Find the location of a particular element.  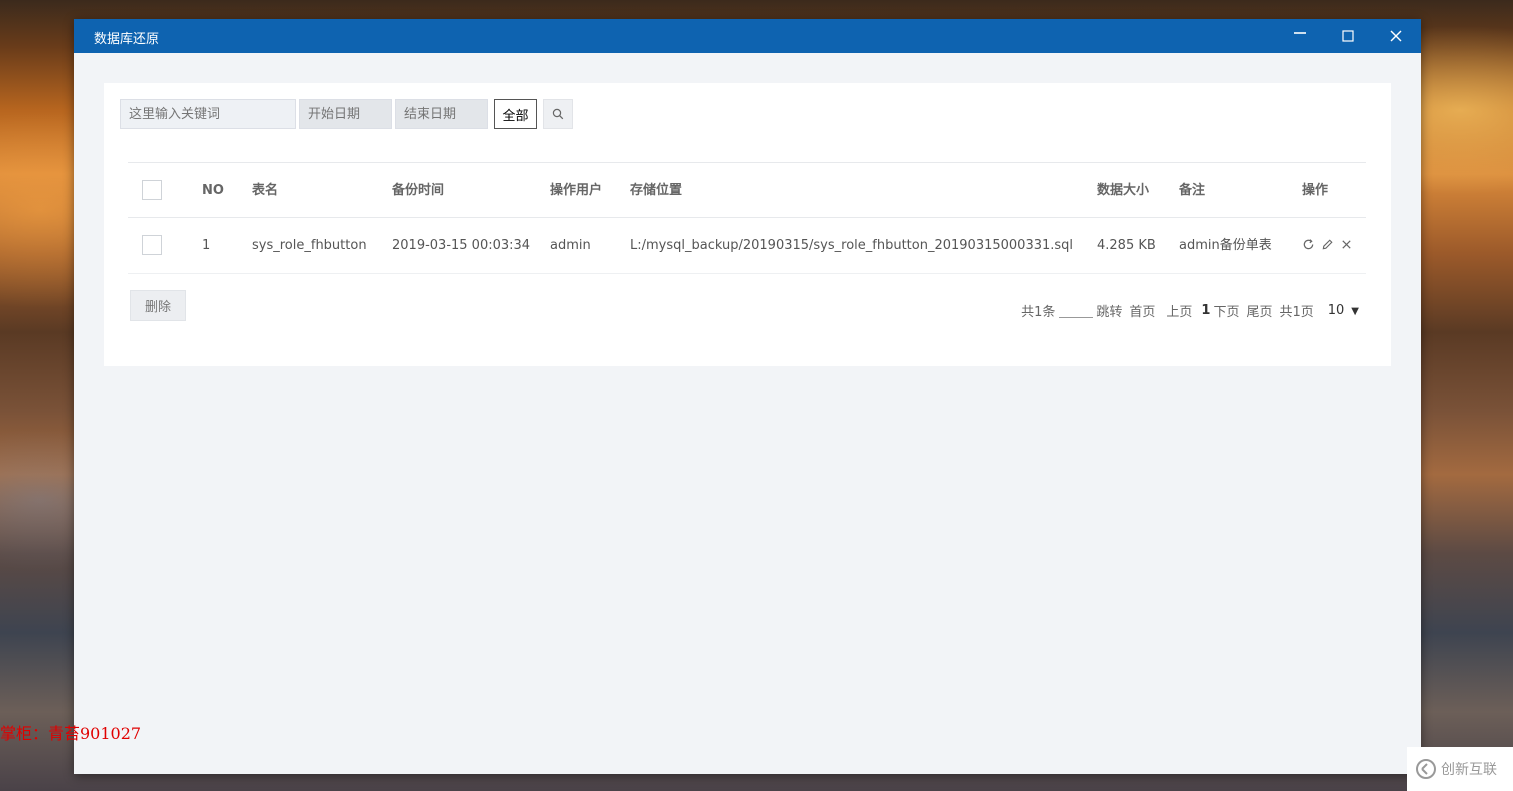

brand-logo: 创新互联 is located at coordinates (1460, 769).